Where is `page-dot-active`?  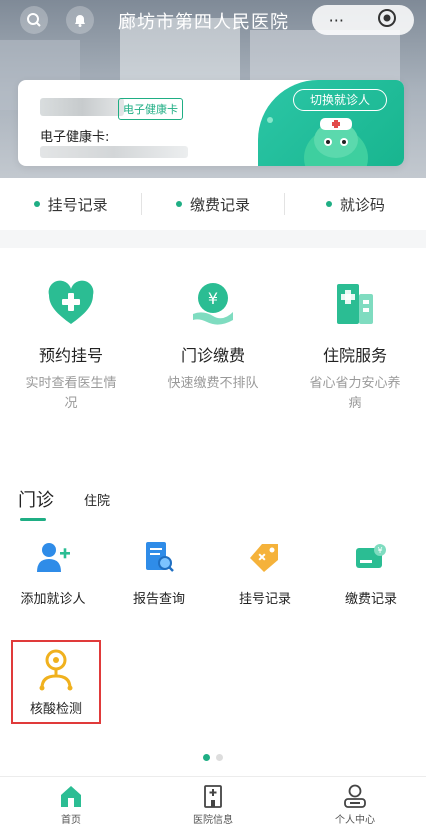
page-dot-active is located at coordinates (206, 757).